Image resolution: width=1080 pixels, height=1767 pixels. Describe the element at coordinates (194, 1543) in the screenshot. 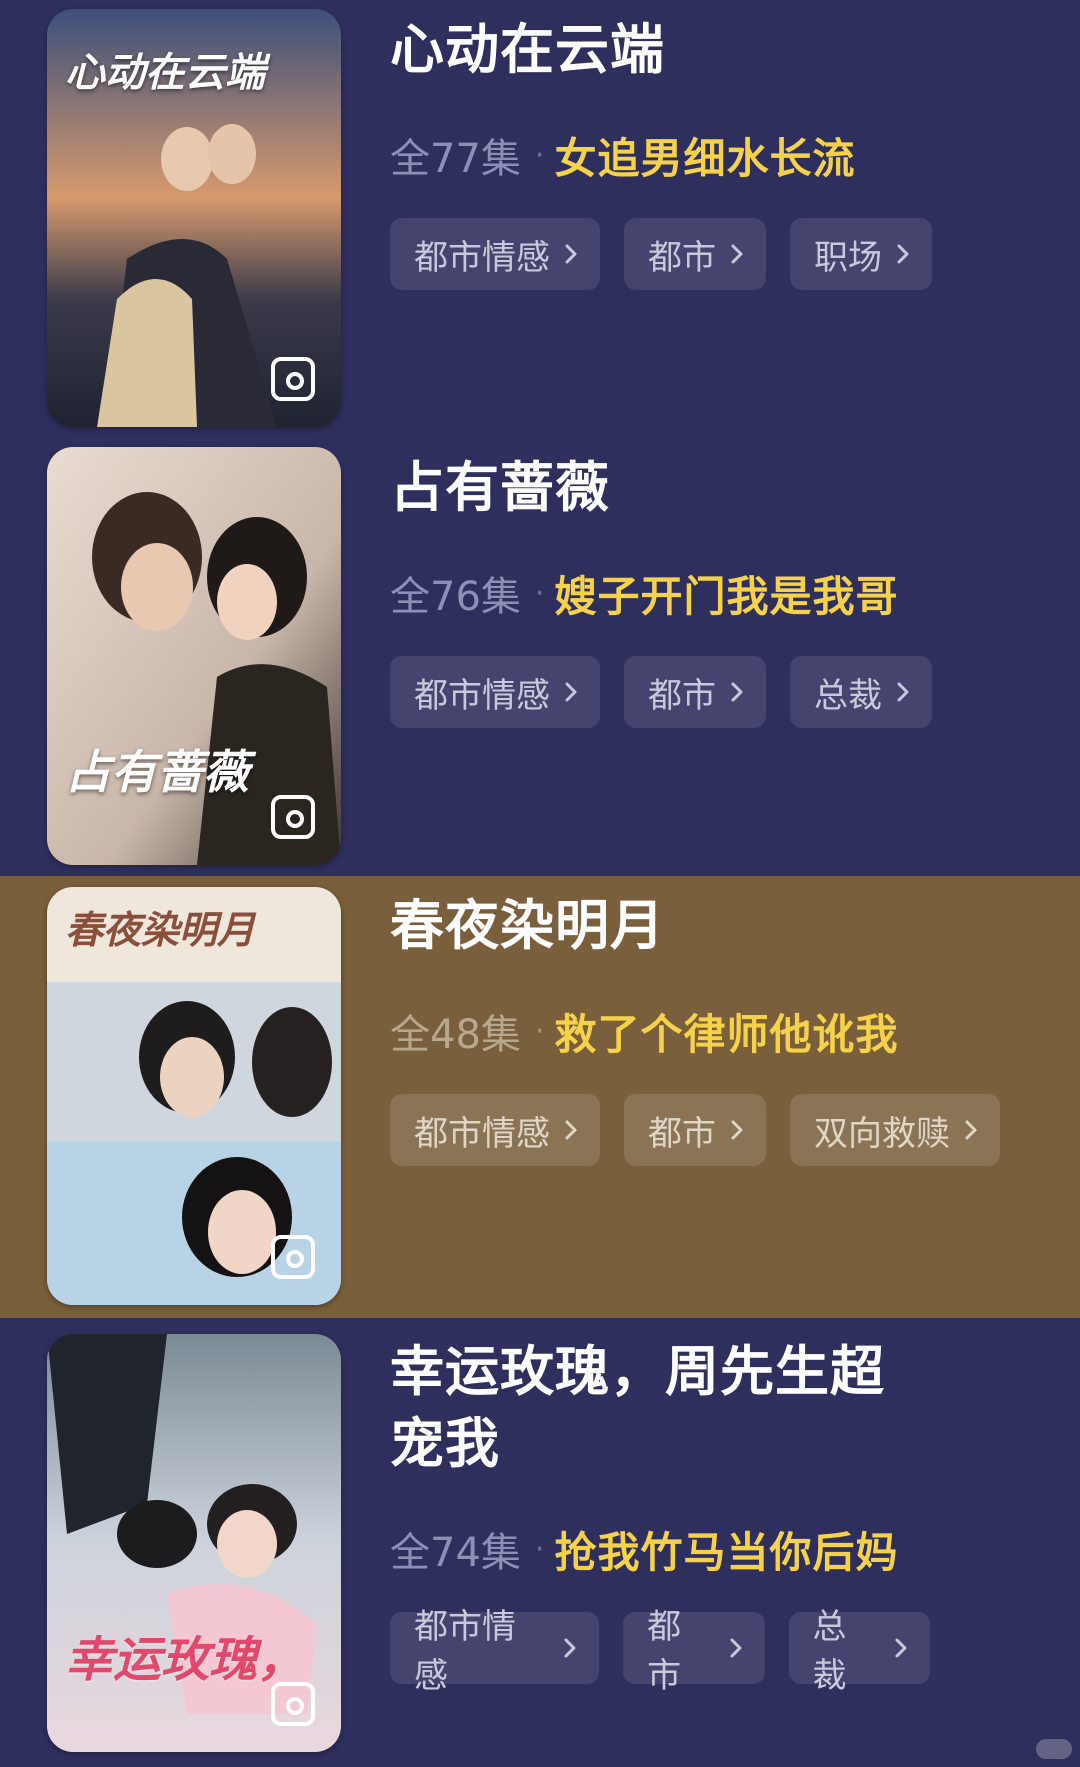

I see `poster: 幸运玫瑰，` at that location.